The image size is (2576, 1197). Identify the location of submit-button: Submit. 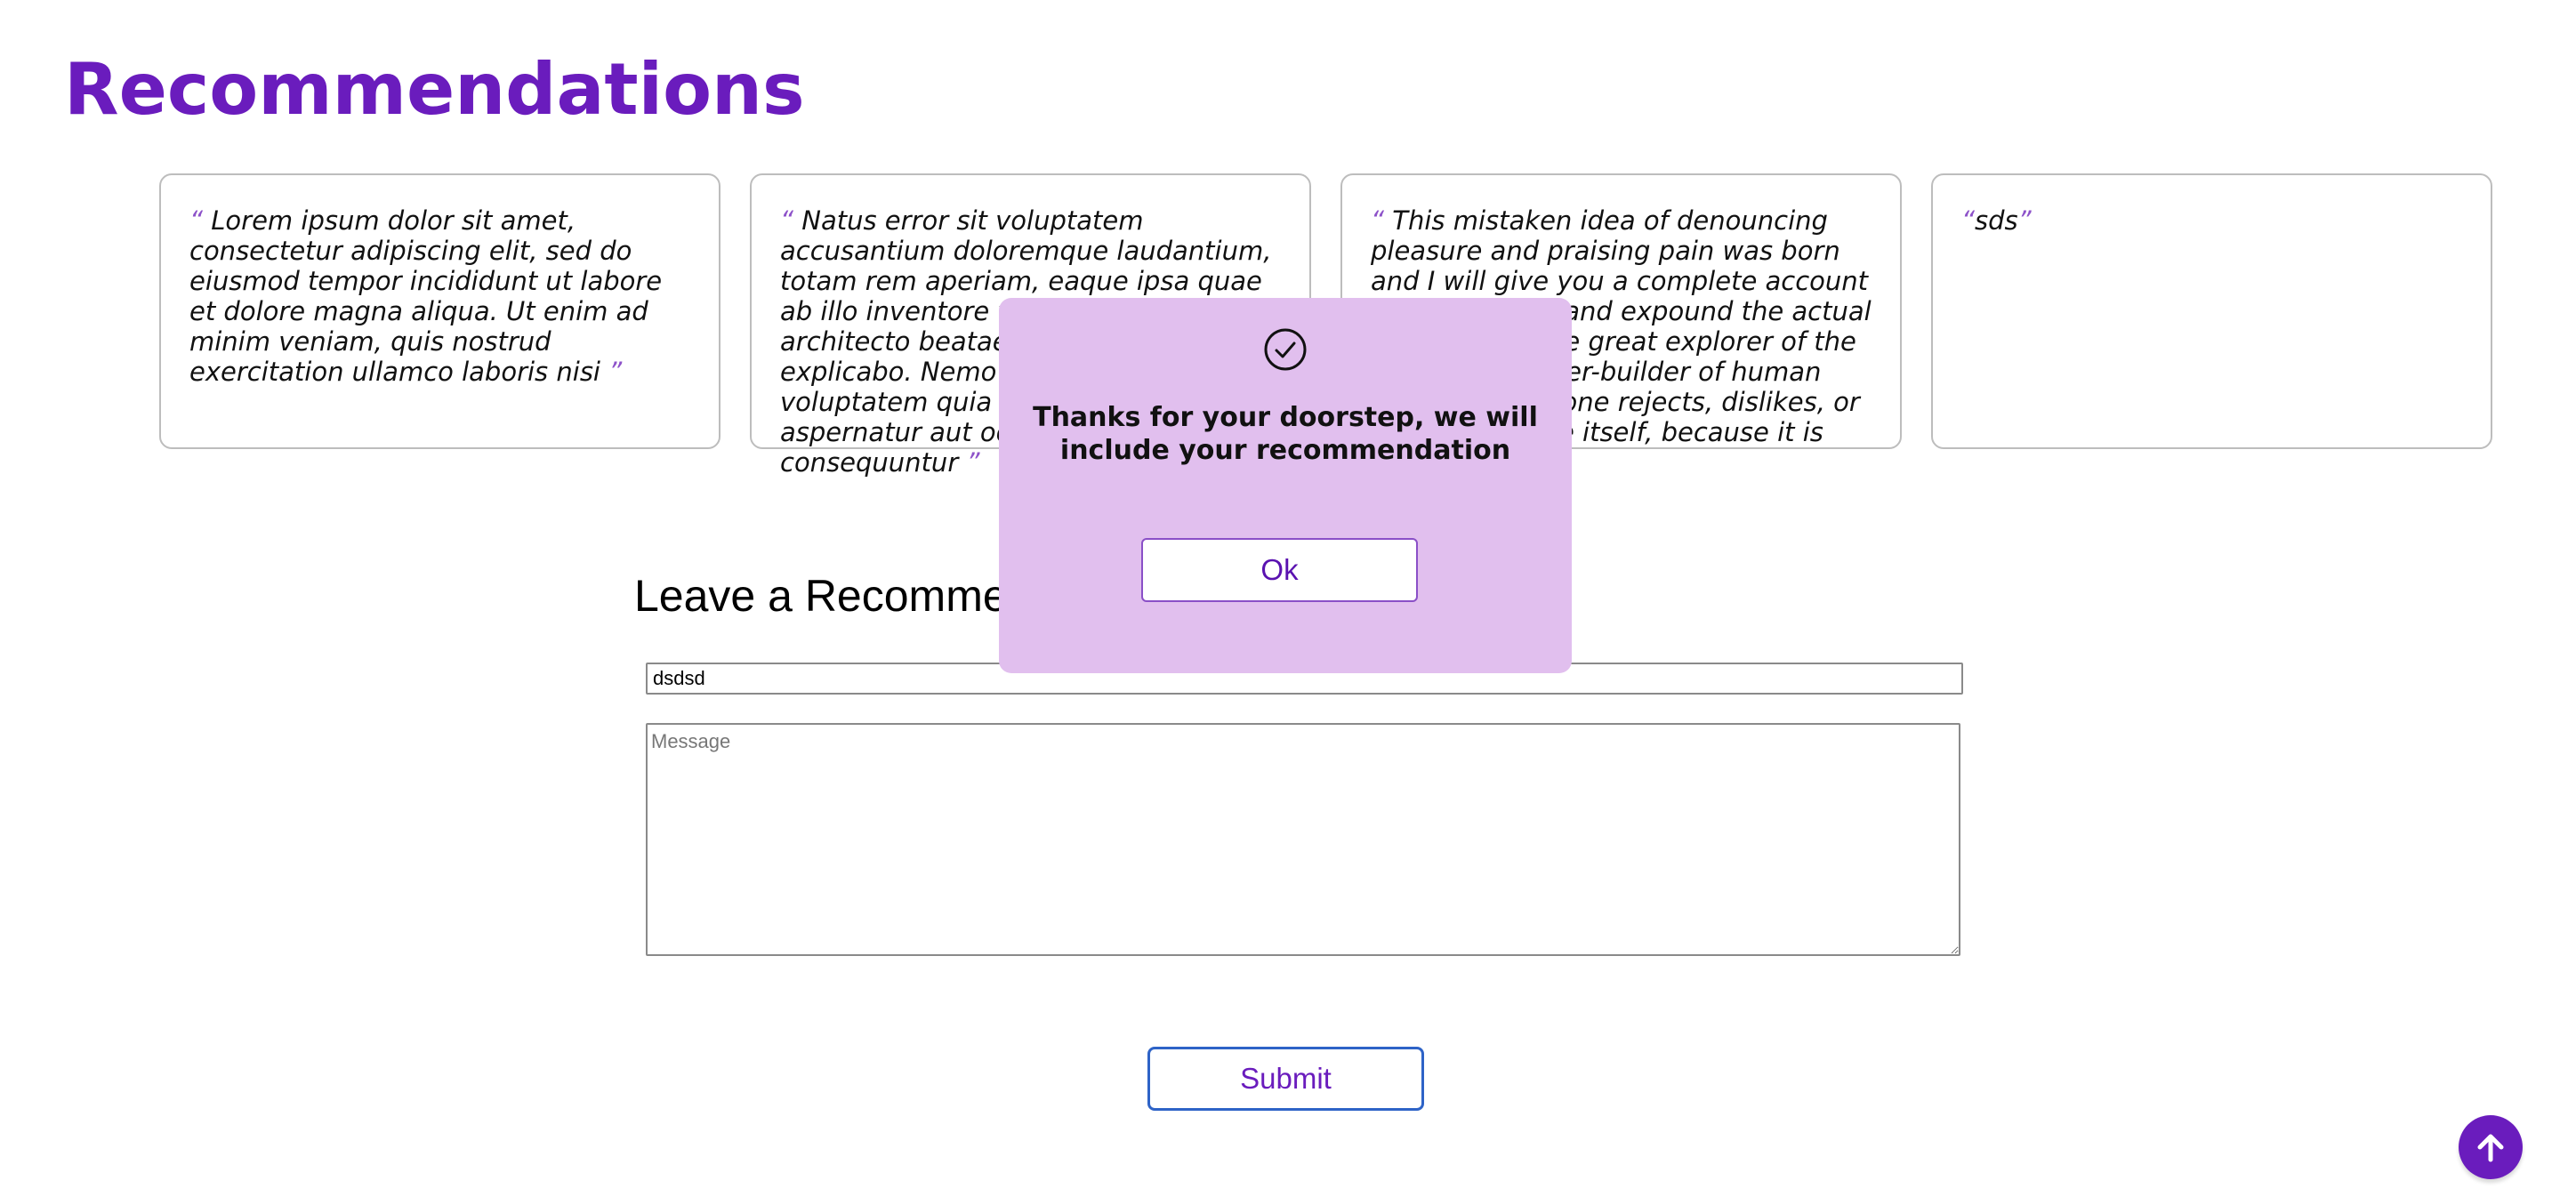
(1285, 1079).